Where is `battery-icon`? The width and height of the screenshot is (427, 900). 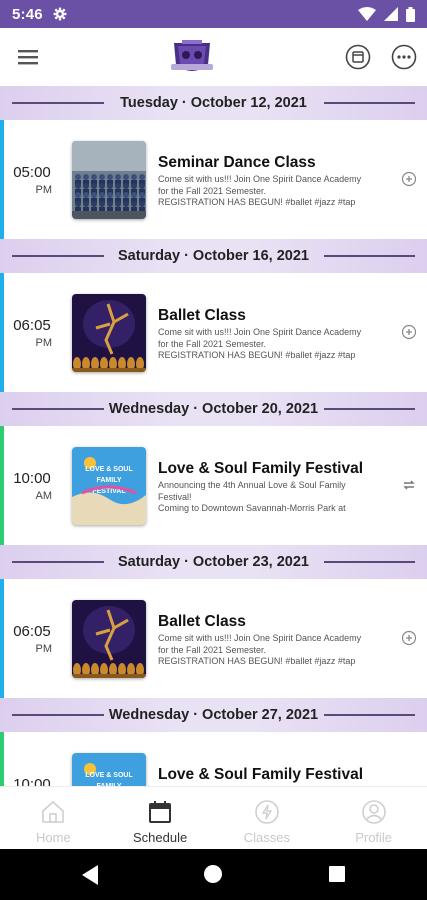
battery-icon is located at coordinates (410, 14).